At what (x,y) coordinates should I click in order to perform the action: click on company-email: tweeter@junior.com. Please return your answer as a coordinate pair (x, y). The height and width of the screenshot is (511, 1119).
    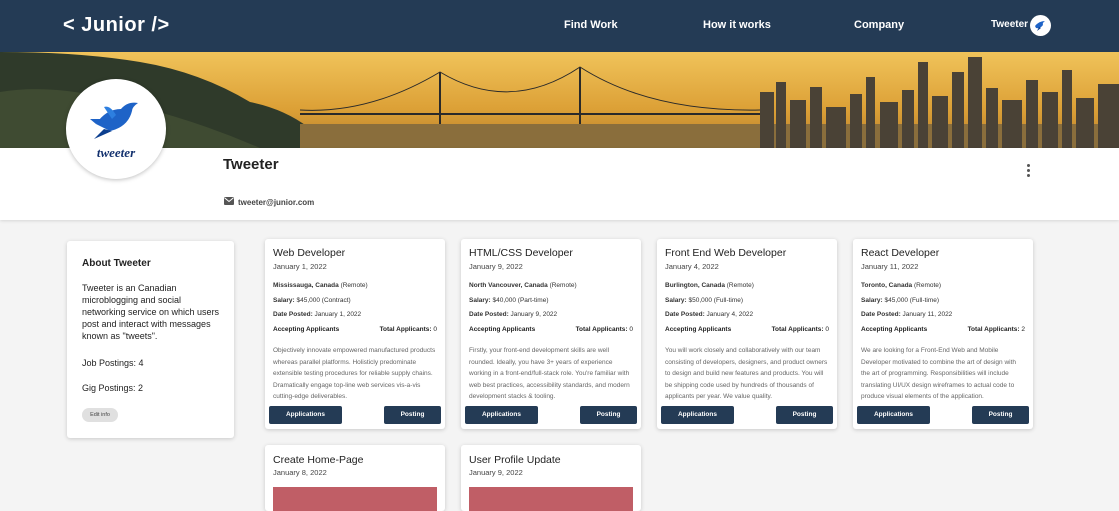
    Looking at the image, I should click on (276, 202).